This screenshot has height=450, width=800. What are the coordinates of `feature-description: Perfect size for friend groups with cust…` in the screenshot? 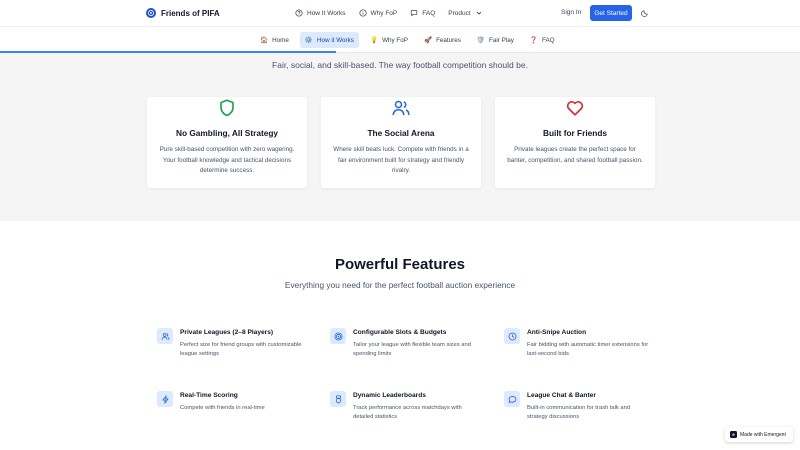 It's located at (241, 349).